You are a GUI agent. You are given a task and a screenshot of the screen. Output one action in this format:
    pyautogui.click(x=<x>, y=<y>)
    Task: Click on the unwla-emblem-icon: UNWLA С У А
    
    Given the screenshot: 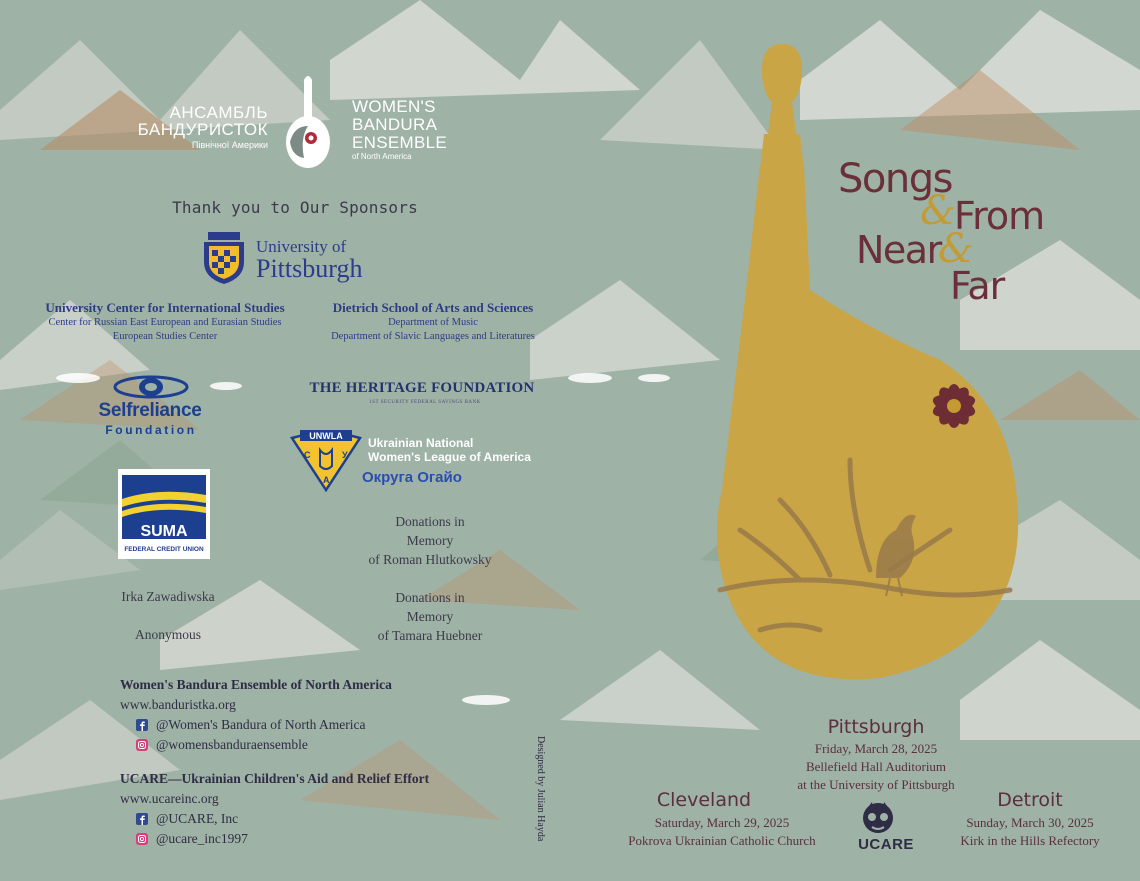 What is the action you would take?
    pyautogui.click(x=326, y=461)
    